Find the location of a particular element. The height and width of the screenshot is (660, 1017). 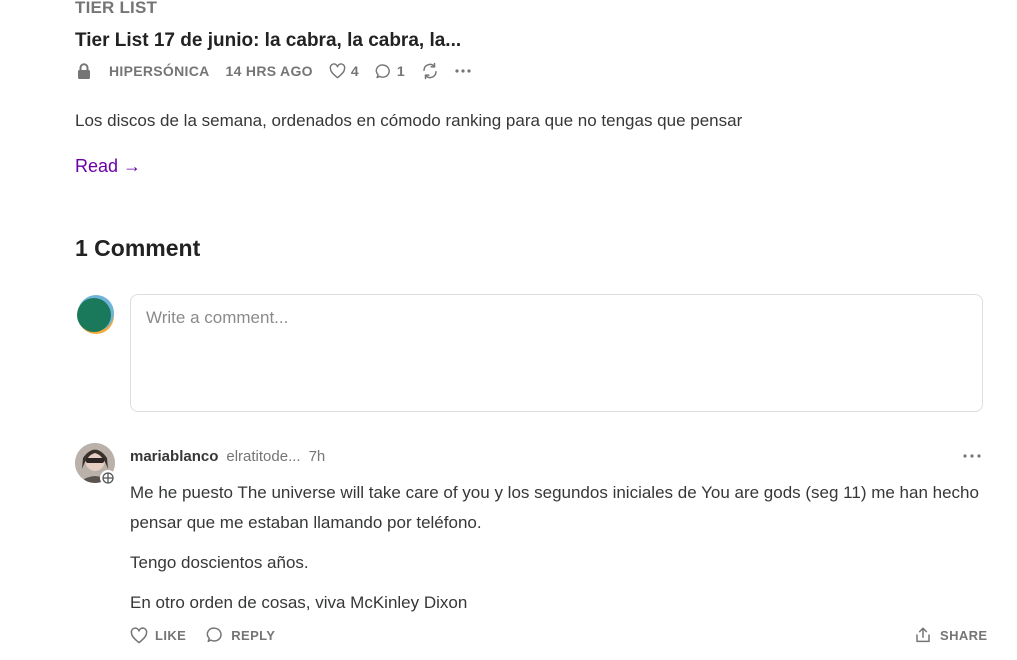

comment-count: 1 is located at coordinates (401, 71).